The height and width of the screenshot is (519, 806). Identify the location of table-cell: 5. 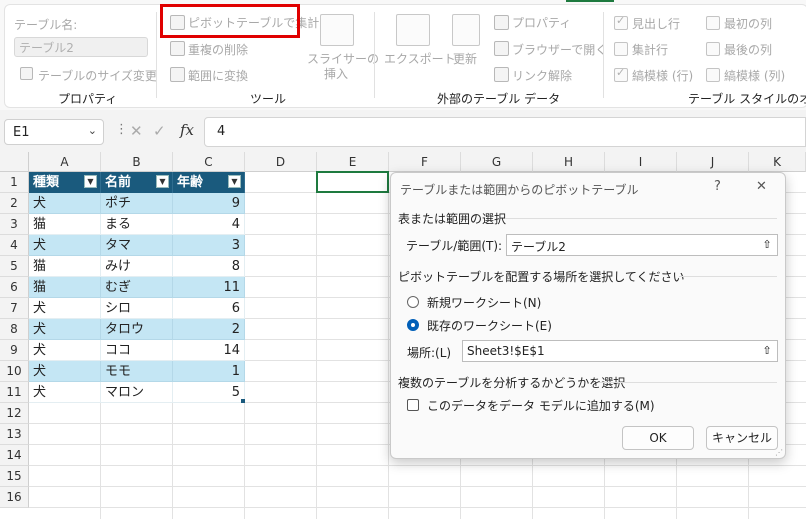
(209, 392).